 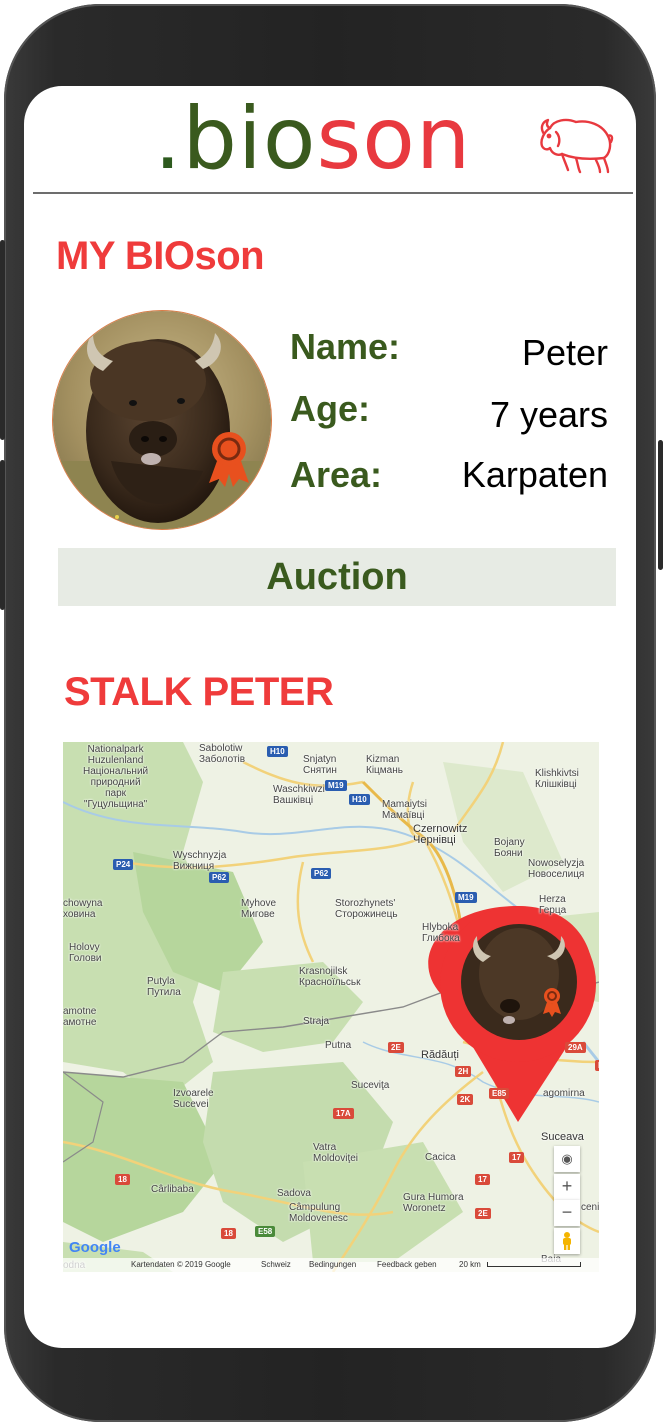 I want to click on map-place-label: Holovy Голови, so click(x=85, y=953).